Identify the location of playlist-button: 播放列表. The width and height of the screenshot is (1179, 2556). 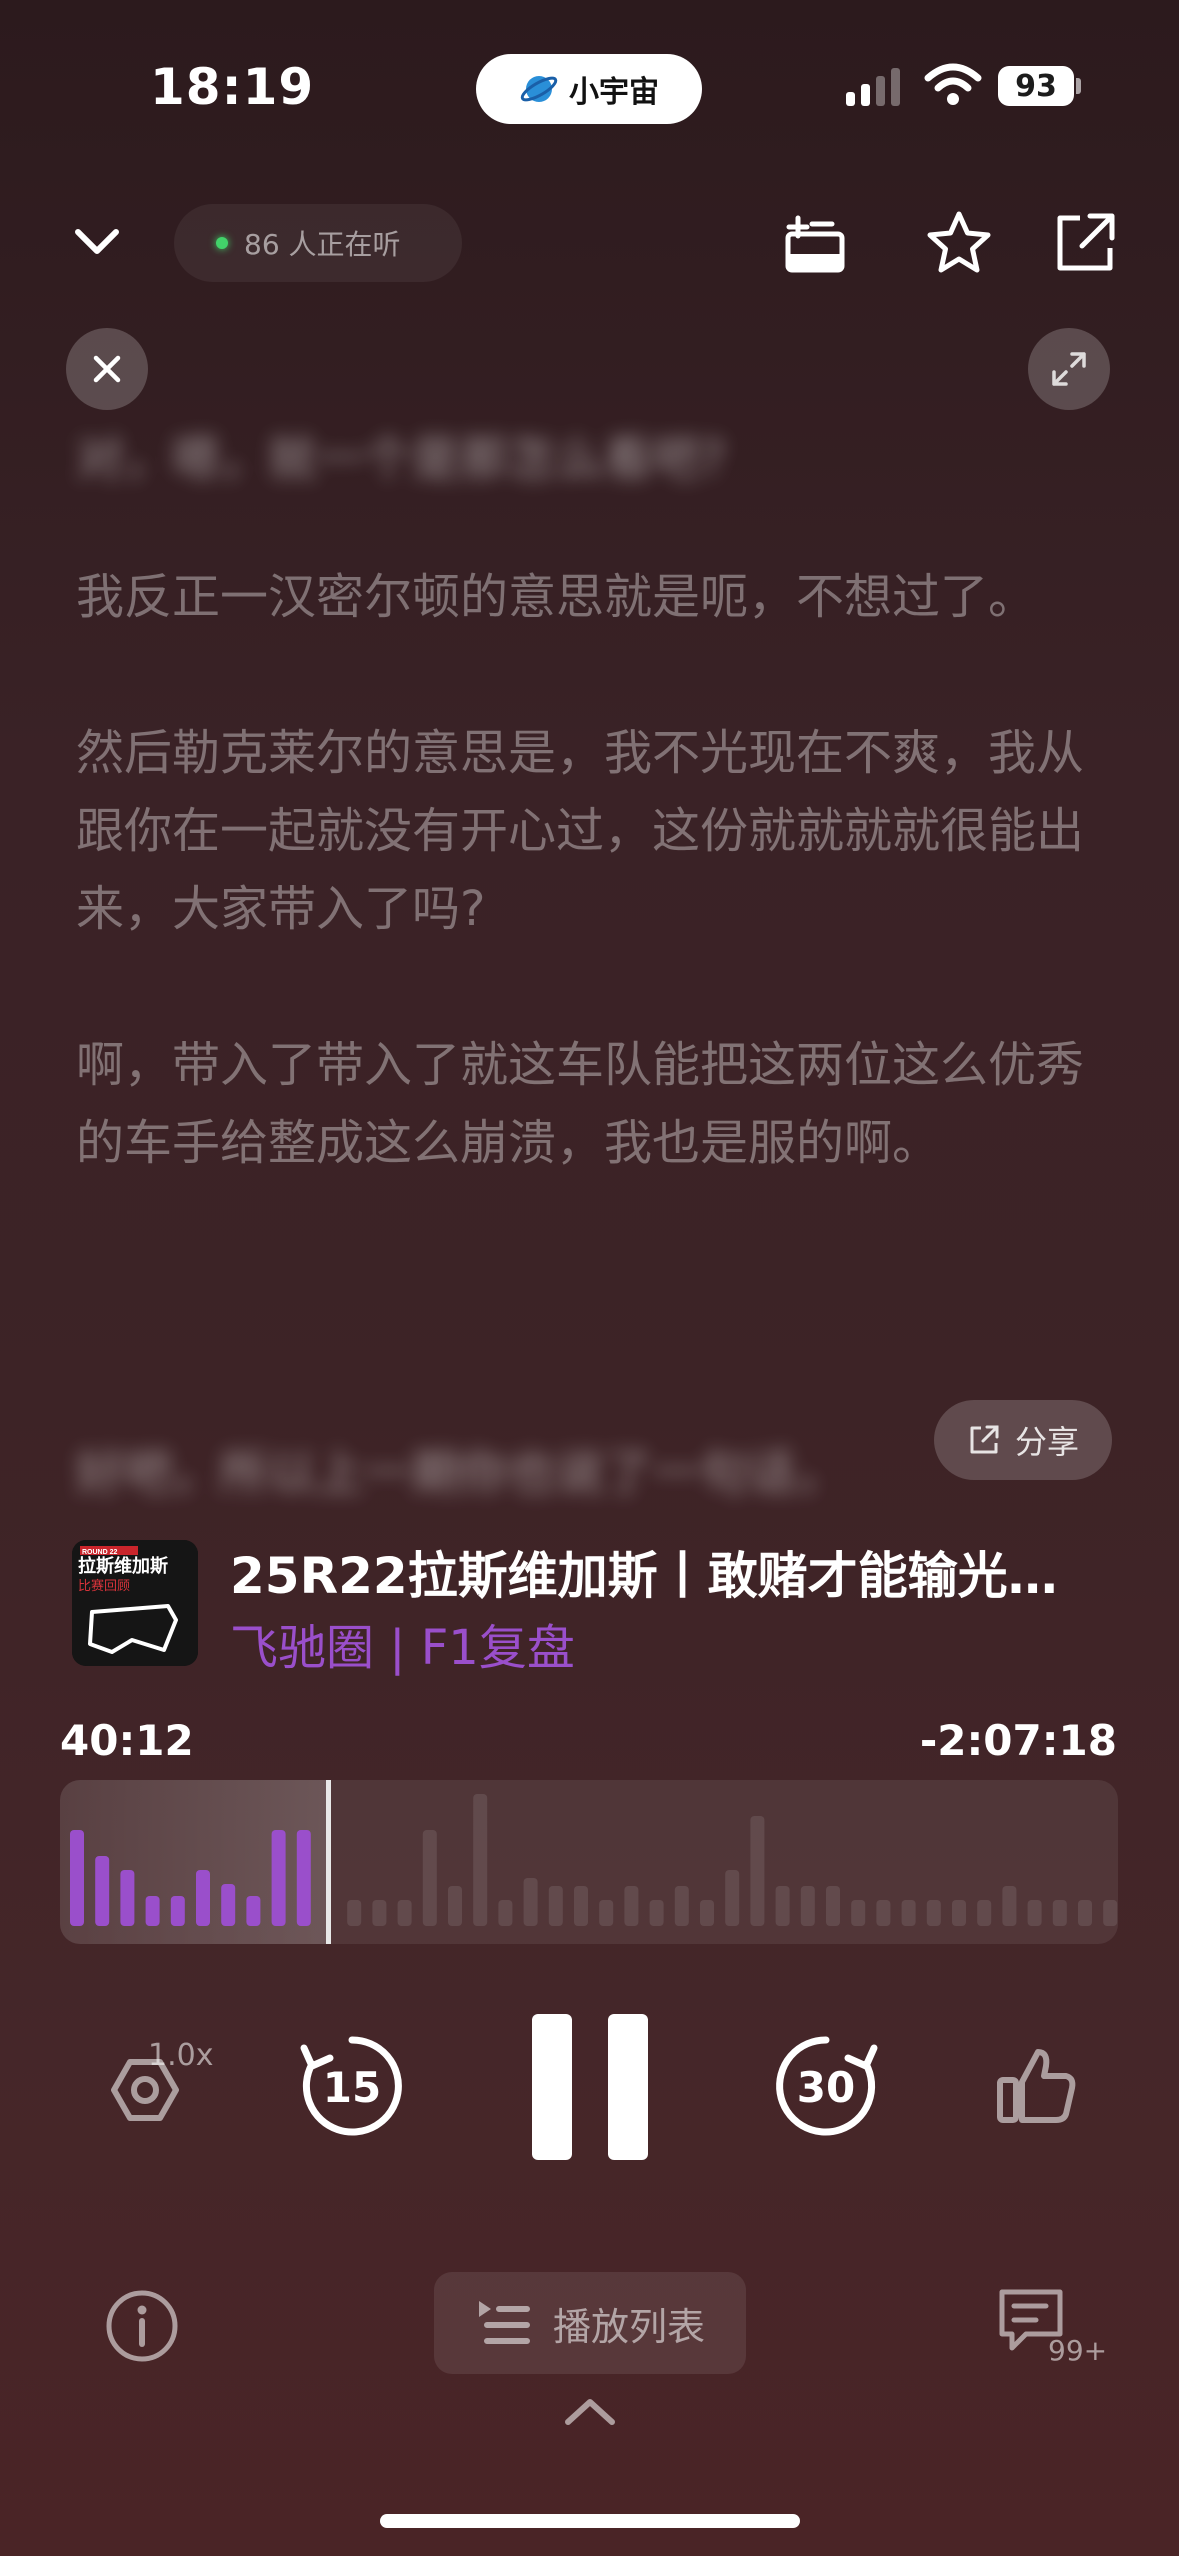
(590, 2323).